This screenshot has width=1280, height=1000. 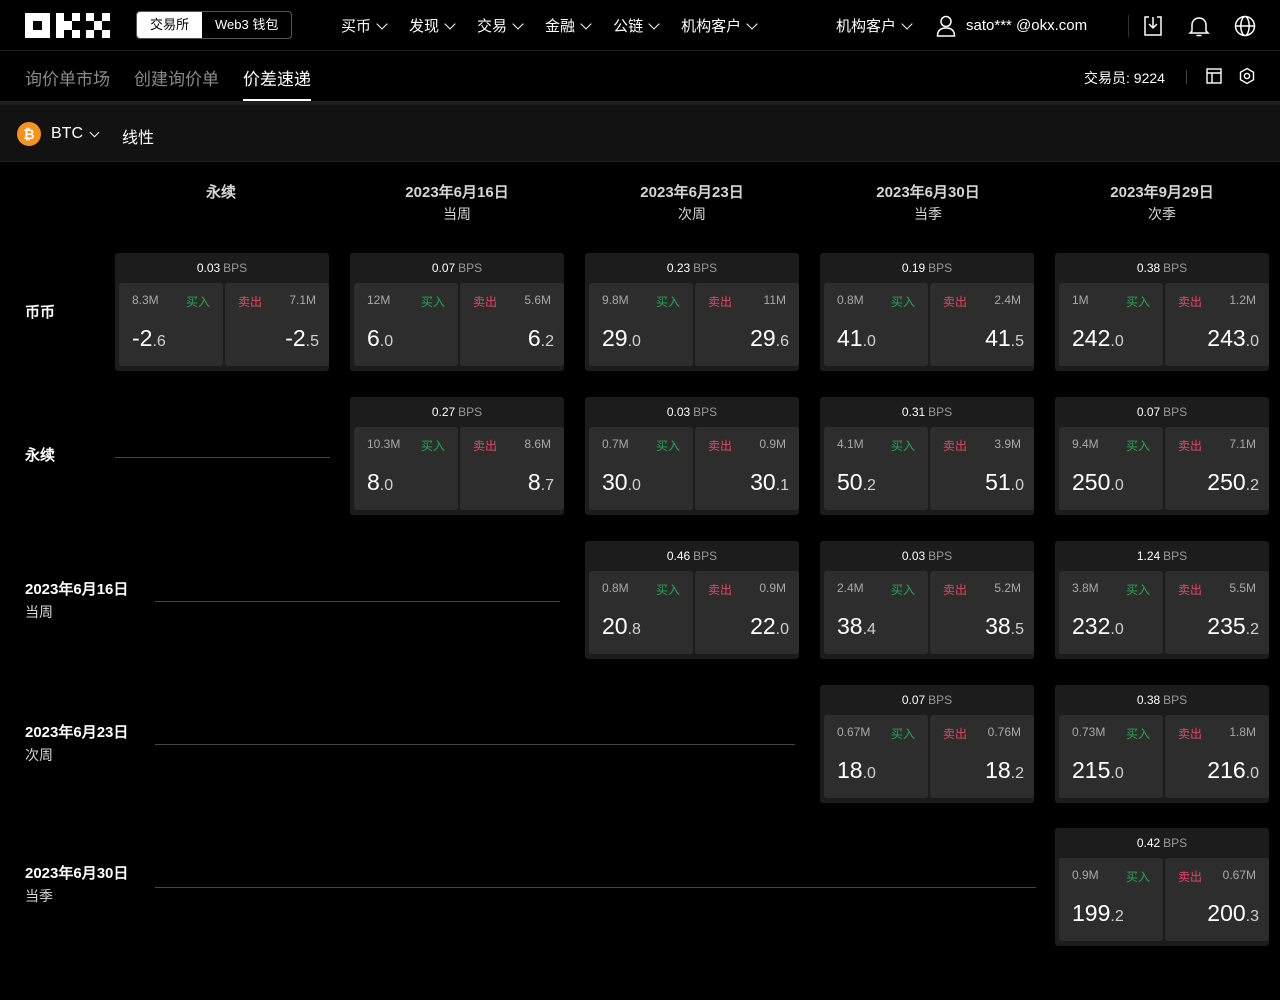 What do you see at coordinates (928, 214) in the screenshot?
I see `column-subtitle: 当季` at bounding box center [928, 214].